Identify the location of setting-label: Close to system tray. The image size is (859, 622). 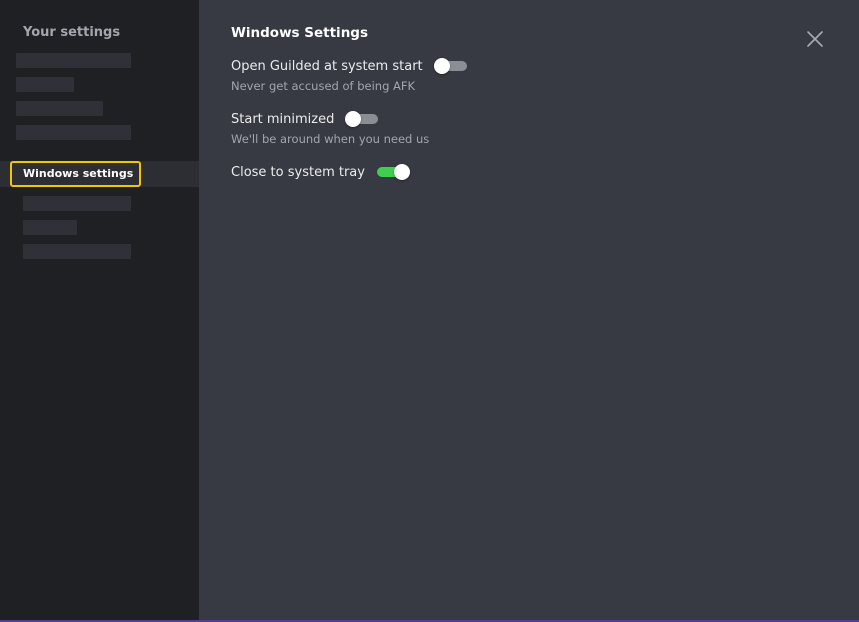
(298, 172).